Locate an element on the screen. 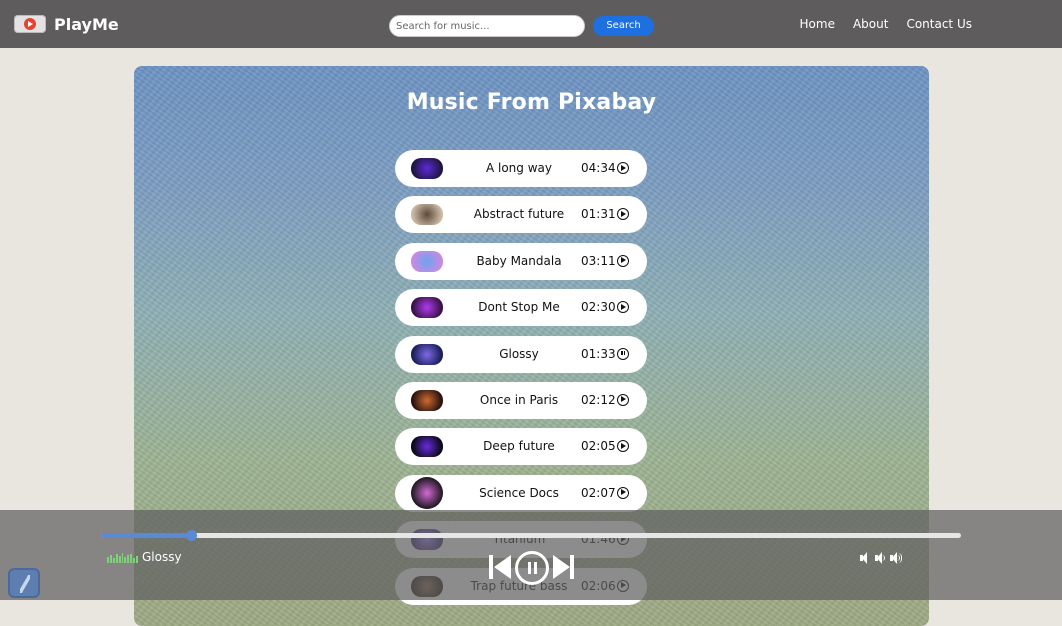  track-duration: 04:34 is located at coordinates (598, 168).